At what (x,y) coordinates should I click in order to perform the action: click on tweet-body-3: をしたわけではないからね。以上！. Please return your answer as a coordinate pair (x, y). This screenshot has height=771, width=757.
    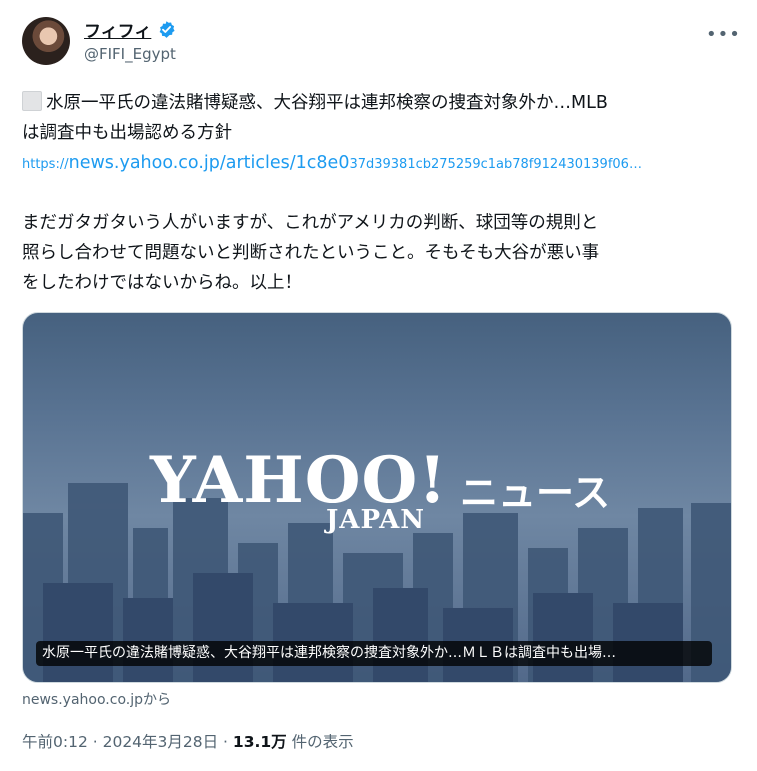
    Looking at the image, I should click on (162, 283).